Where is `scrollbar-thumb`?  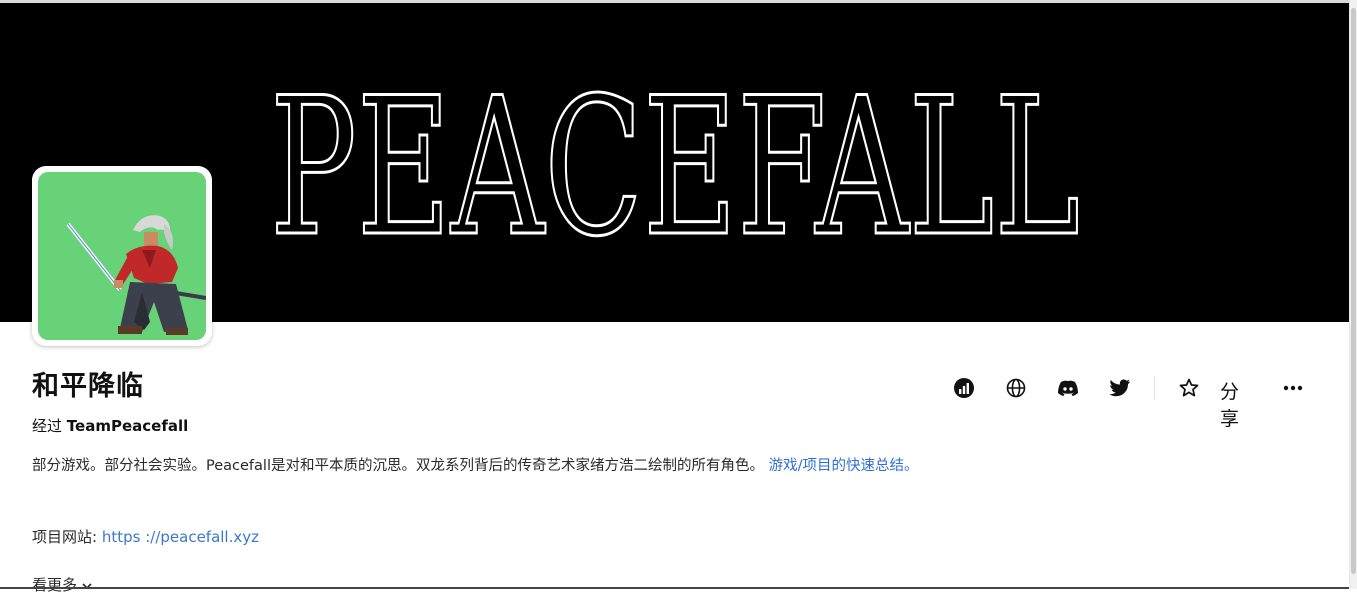 scrollbar-thumb is located at coordinates (1353, 291).